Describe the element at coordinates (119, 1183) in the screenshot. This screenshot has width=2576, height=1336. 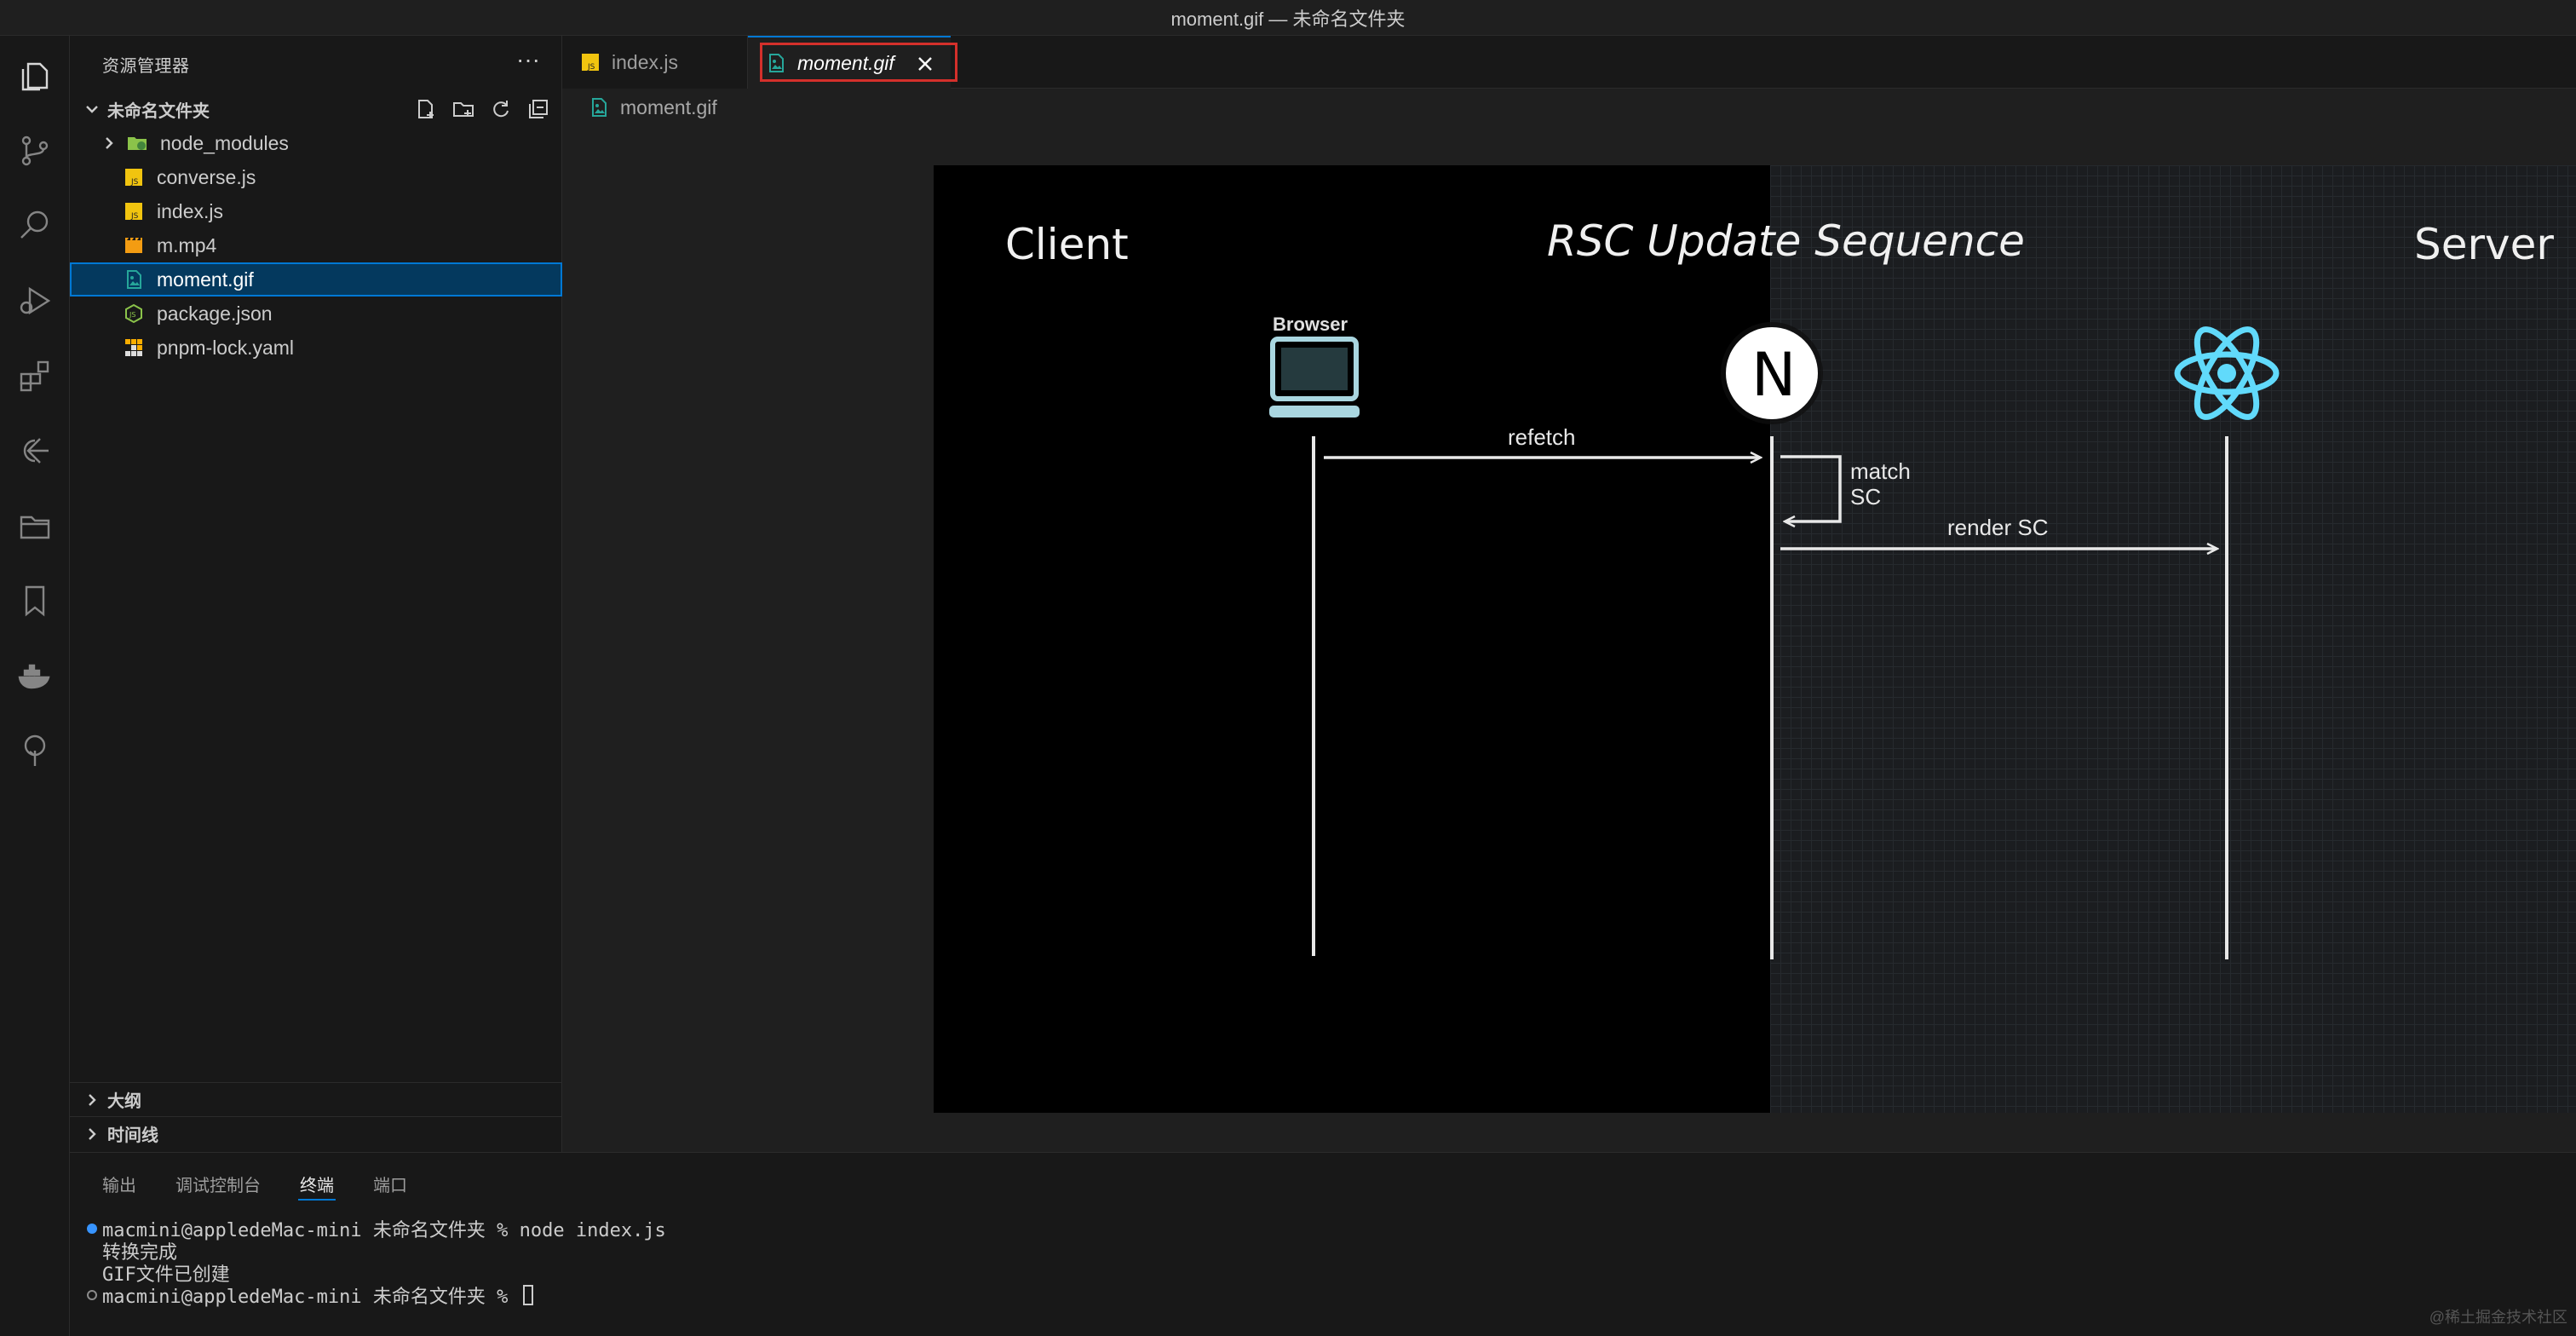
I see `panel-tab-output: 输出` at that location.